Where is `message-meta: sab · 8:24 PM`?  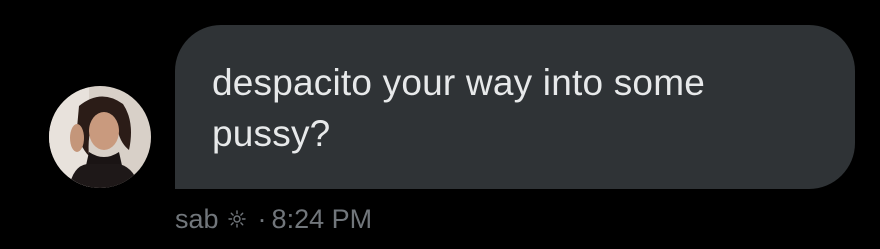
message-meta: sab · 8:24 PM is located at coordinates (273, 219).